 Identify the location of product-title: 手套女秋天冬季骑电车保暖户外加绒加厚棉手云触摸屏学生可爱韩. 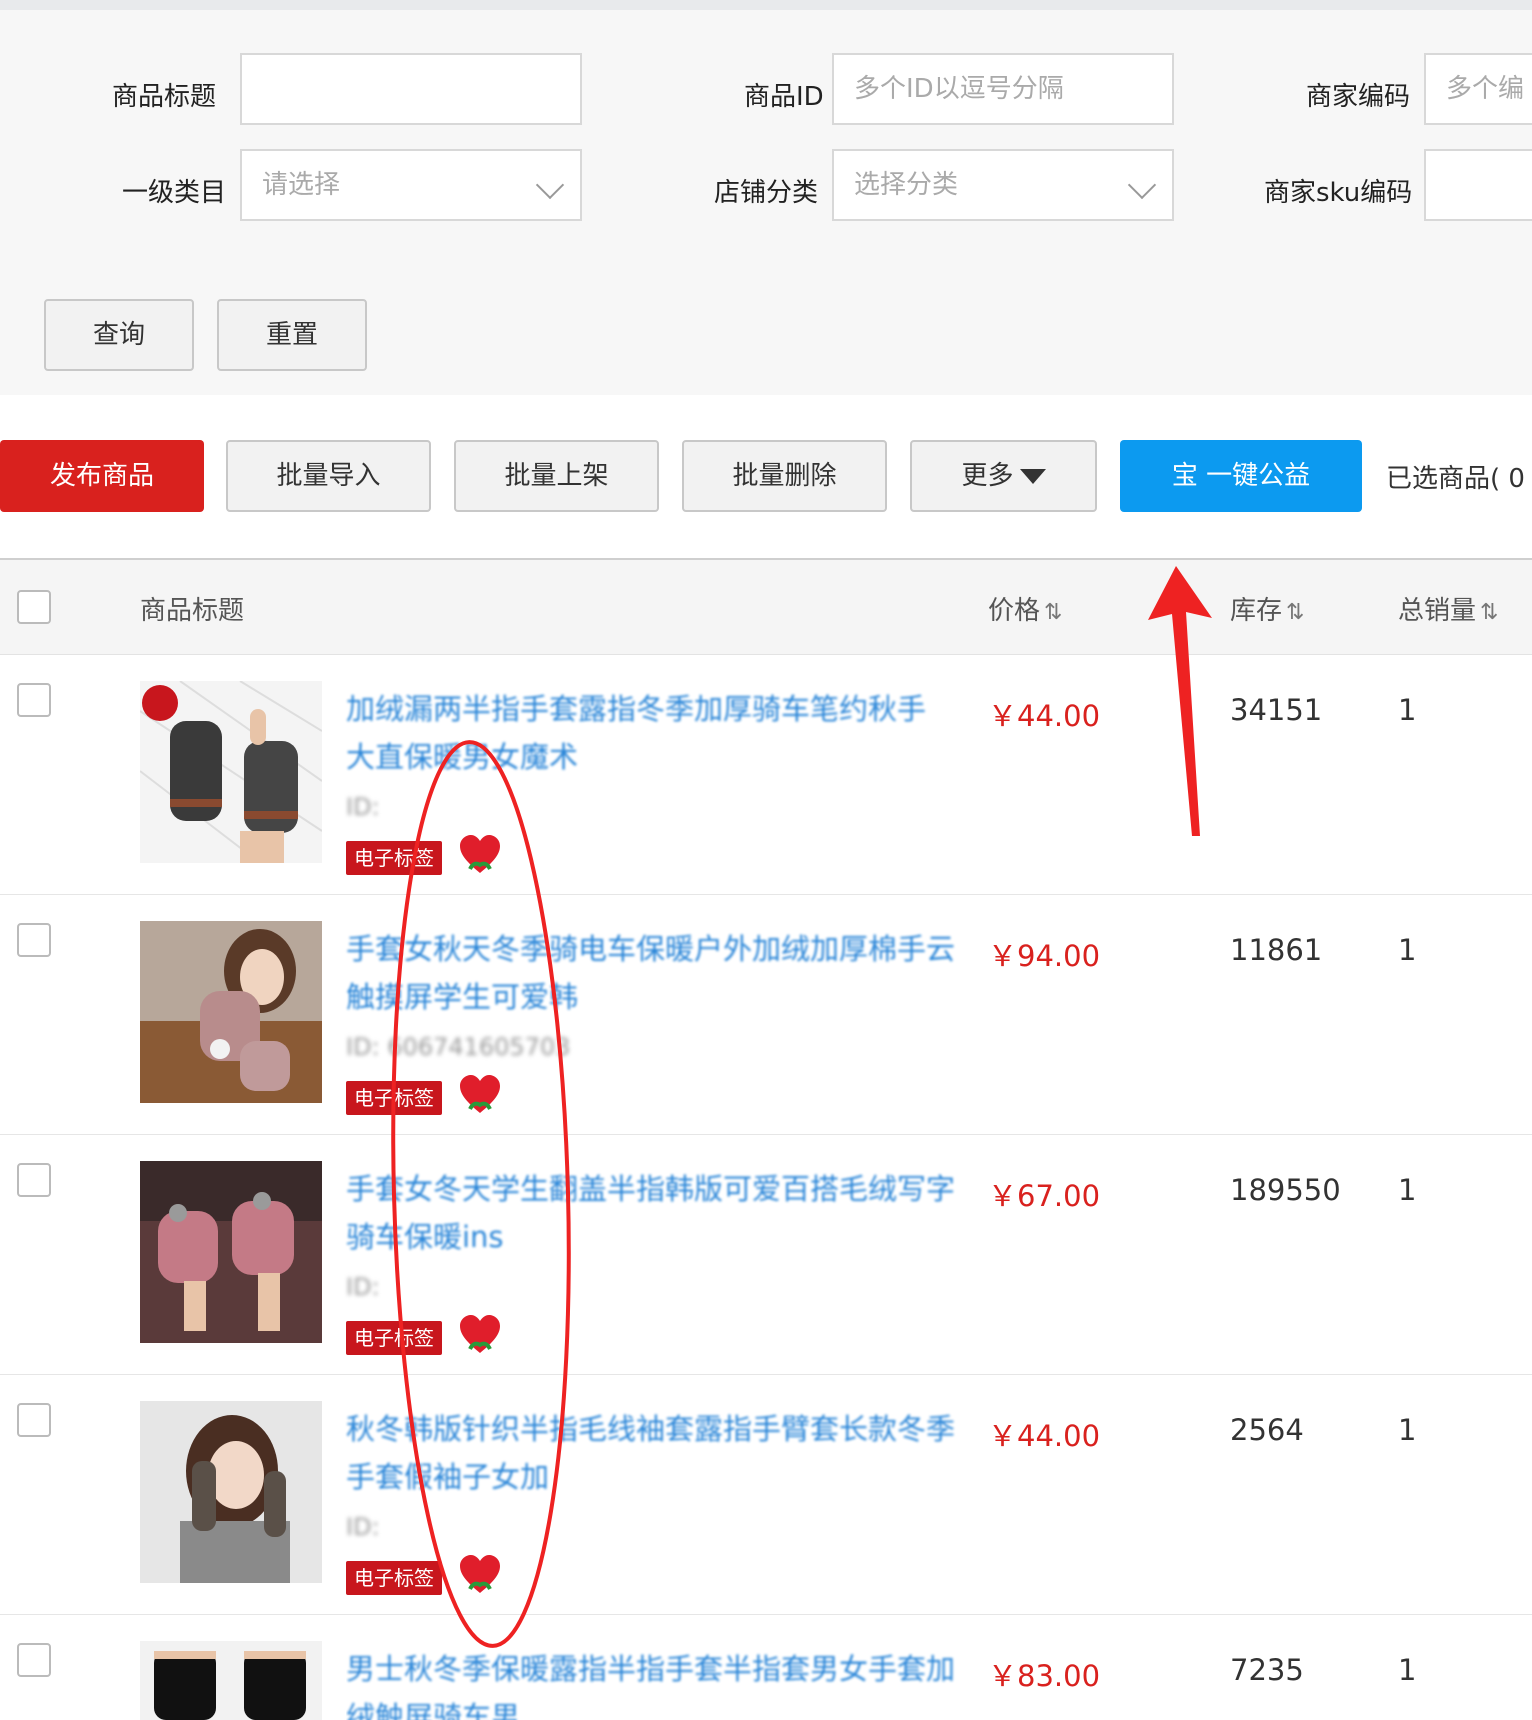
(651, 973).